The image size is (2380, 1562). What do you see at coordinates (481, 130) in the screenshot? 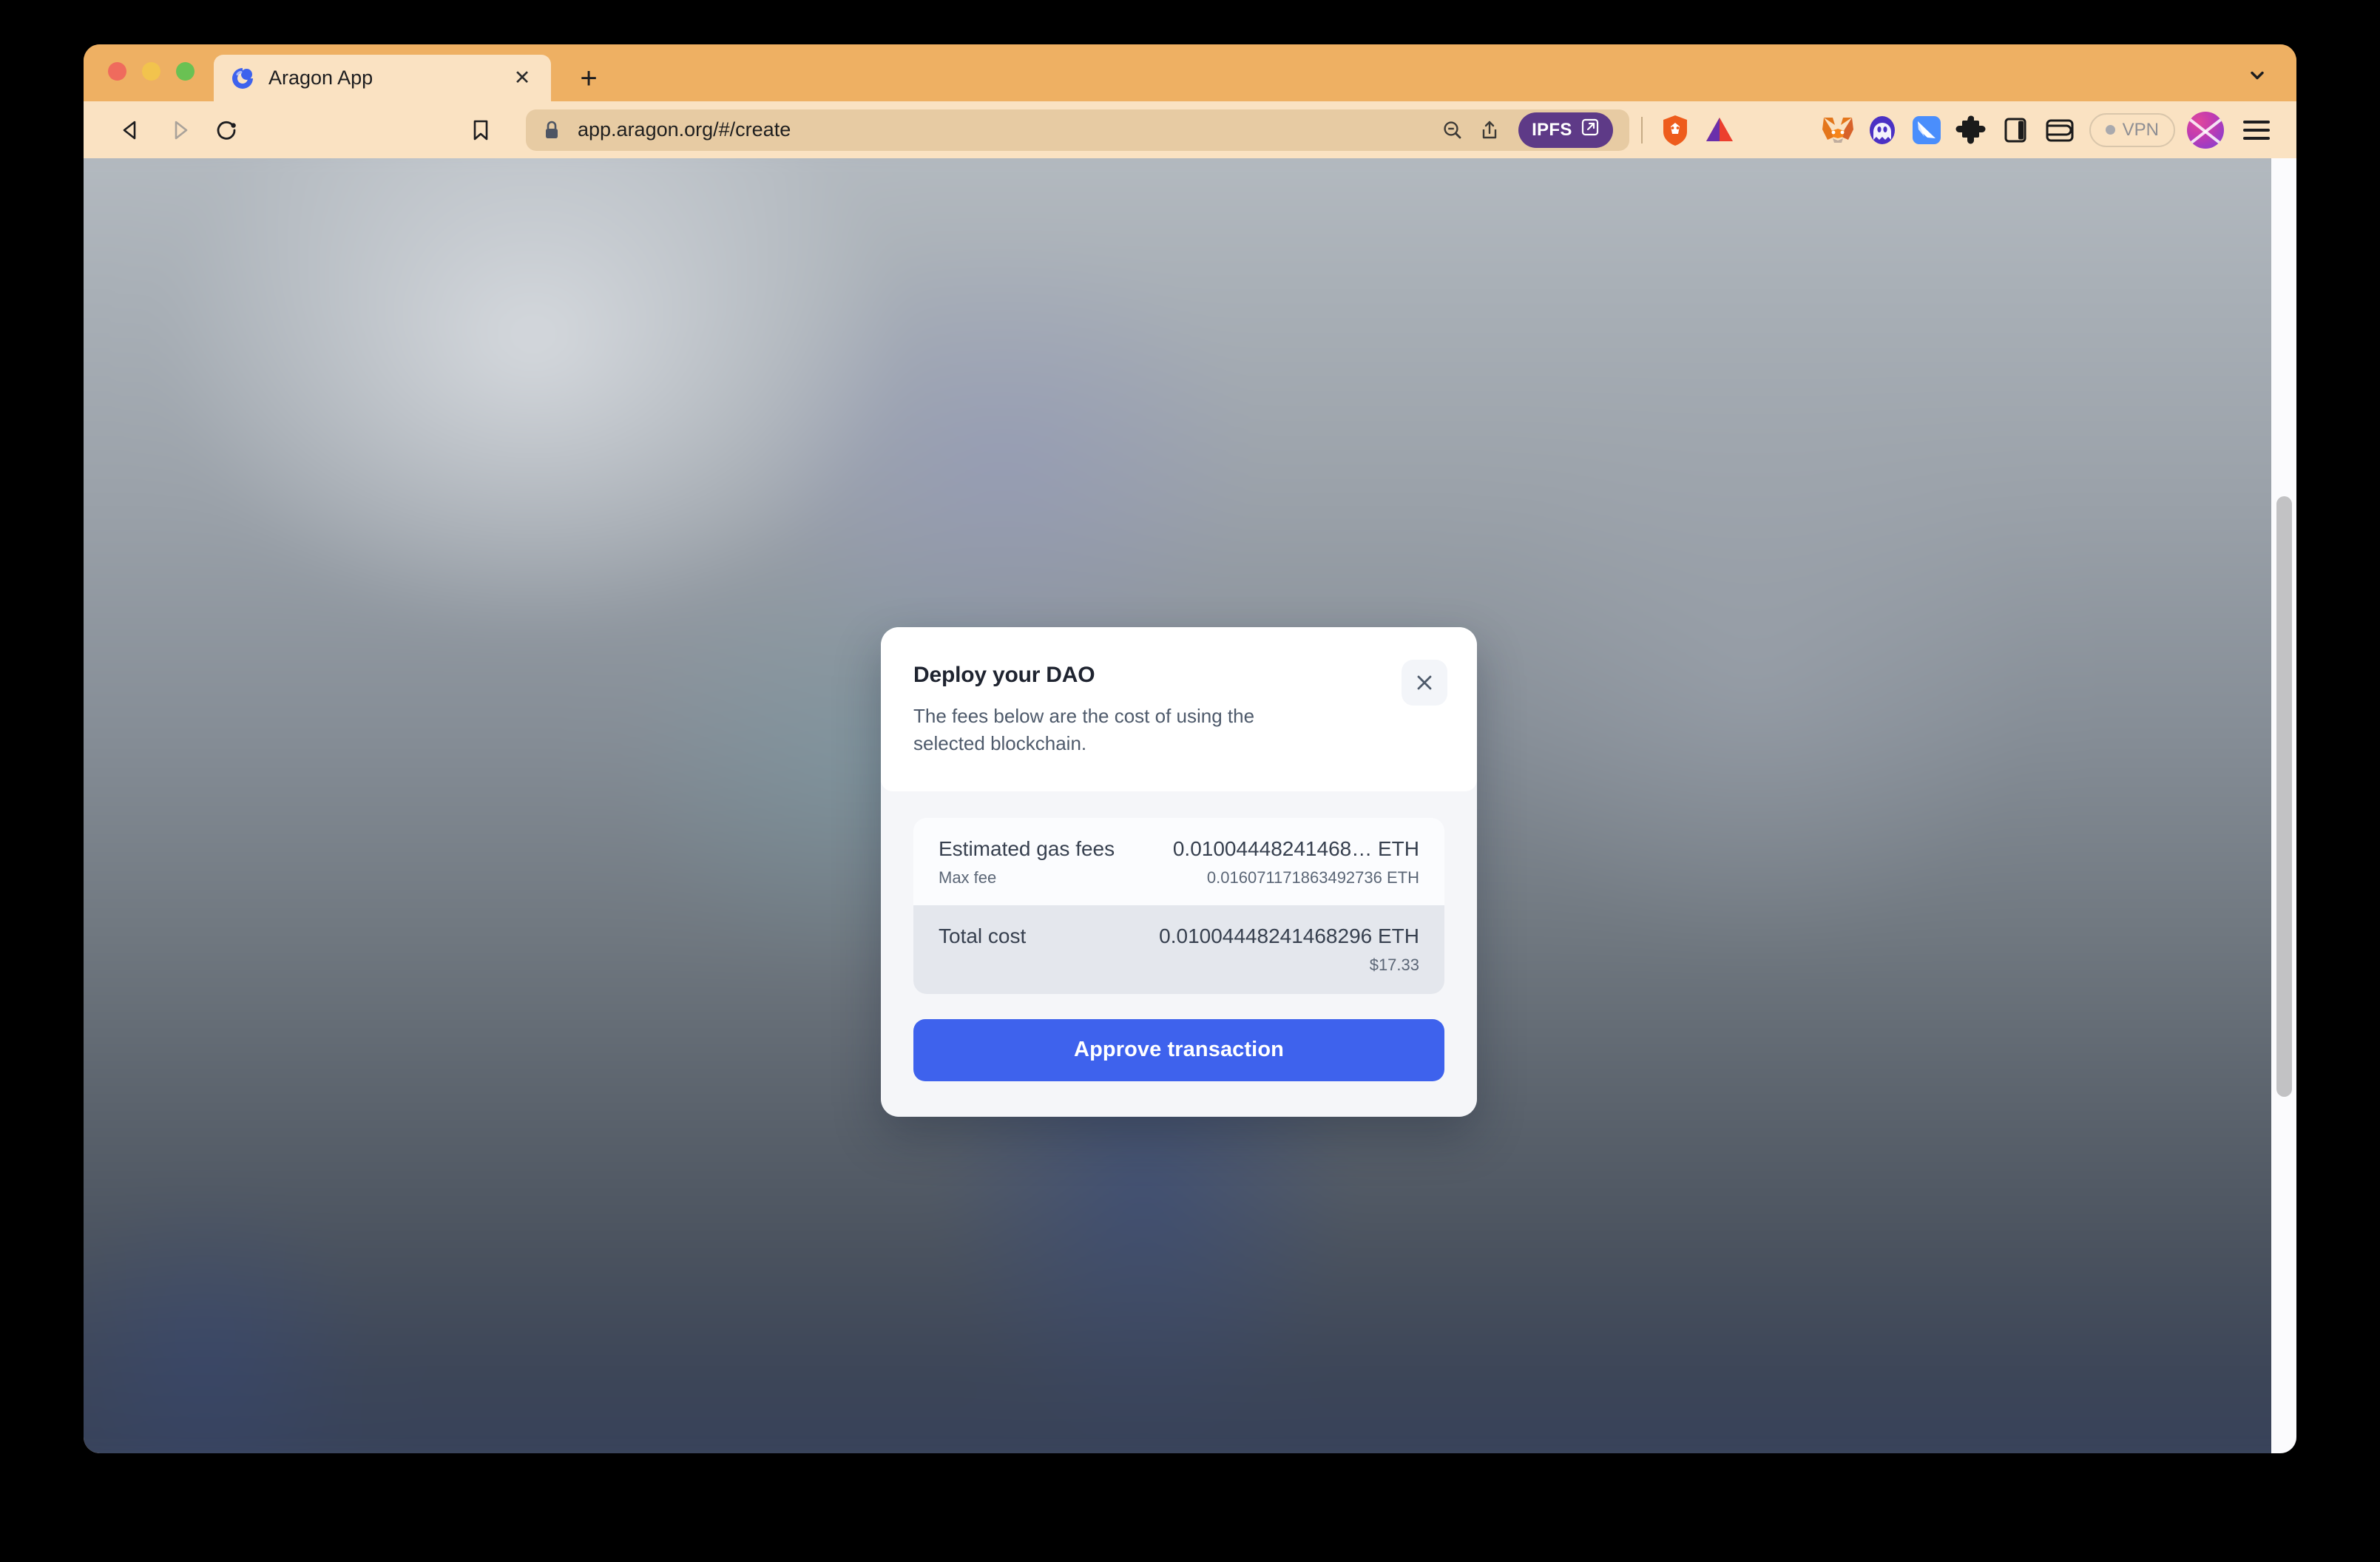
I see `bookmark-icon` at bounding box center [481, 130].